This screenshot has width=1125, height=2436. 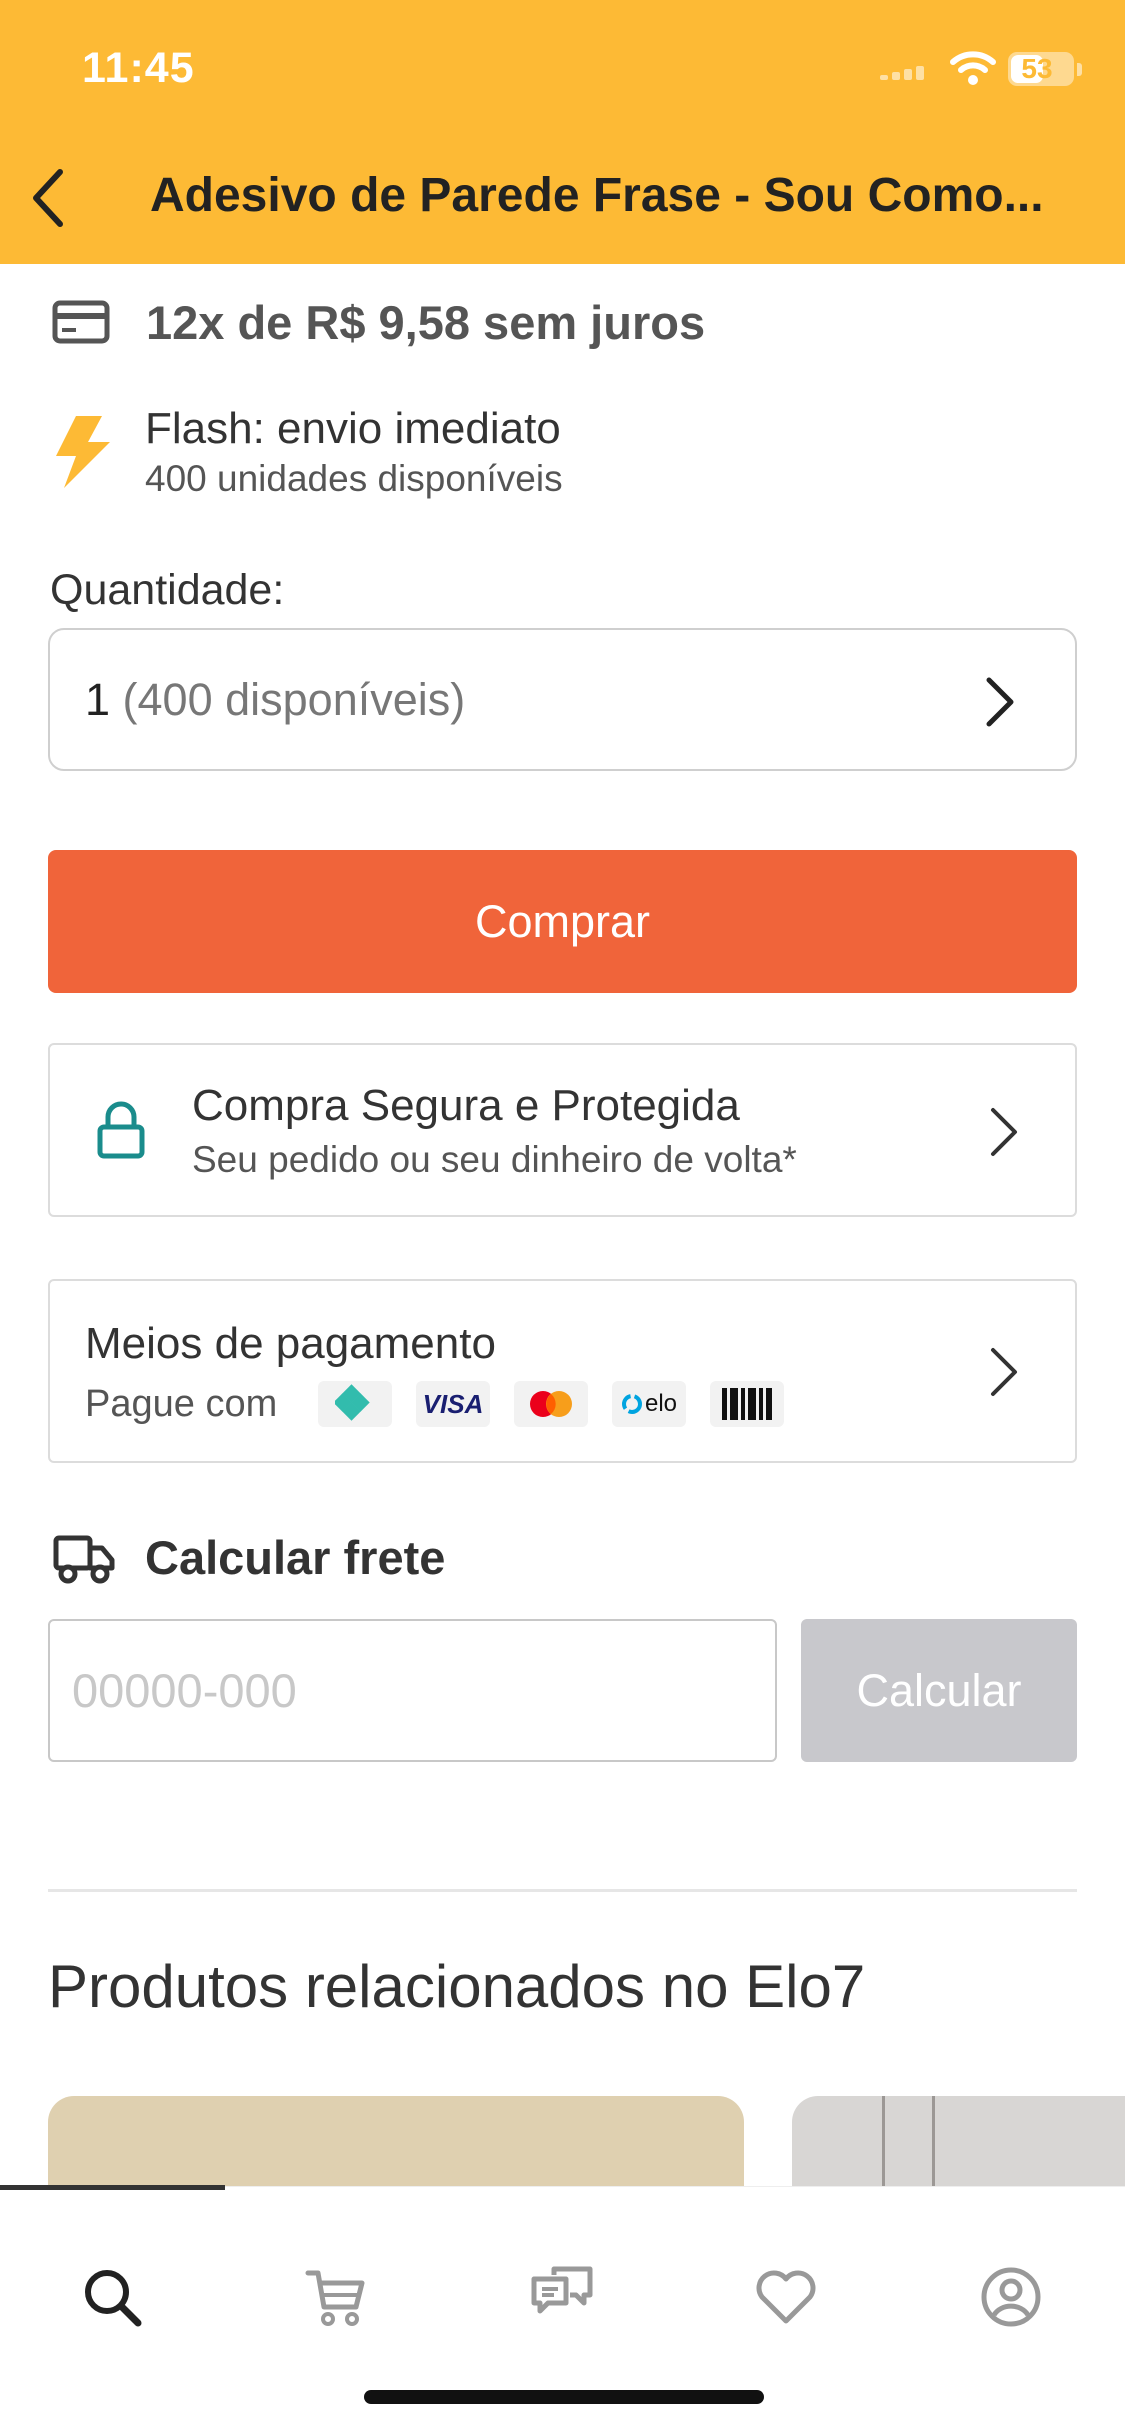 What do you see at coordinates (457, 1986) in the screenshot?
I see `related-products-title: Produtos relacionados no Elo7` at bounding box center [457, 1986].